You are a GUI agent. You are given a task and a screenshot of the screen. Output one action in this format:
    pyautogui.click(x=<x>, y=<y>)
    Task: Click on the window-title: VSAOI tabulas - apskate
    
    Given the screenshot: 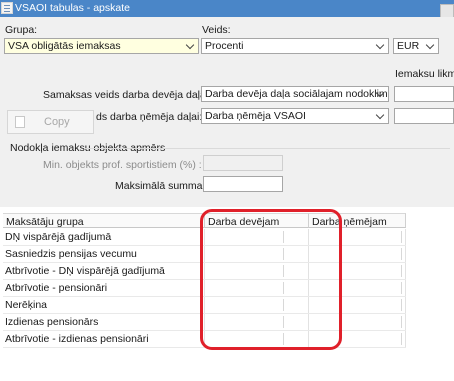 What is the action you would take?
    pyautogui.click(x=72, y=8)
    